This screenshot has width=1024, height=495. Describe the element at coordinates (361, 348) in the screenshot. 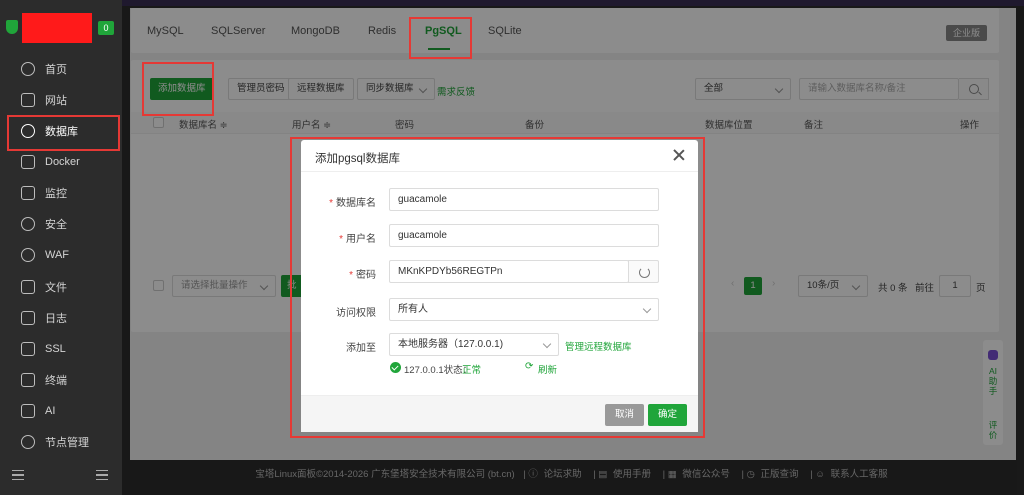

I see `add-to-label: 添加至` at that location.